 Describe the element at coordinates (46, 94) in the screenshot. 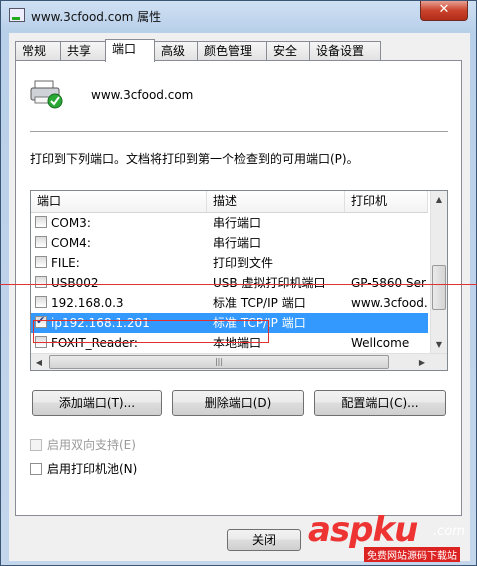

I see `printer-icon` at that location.